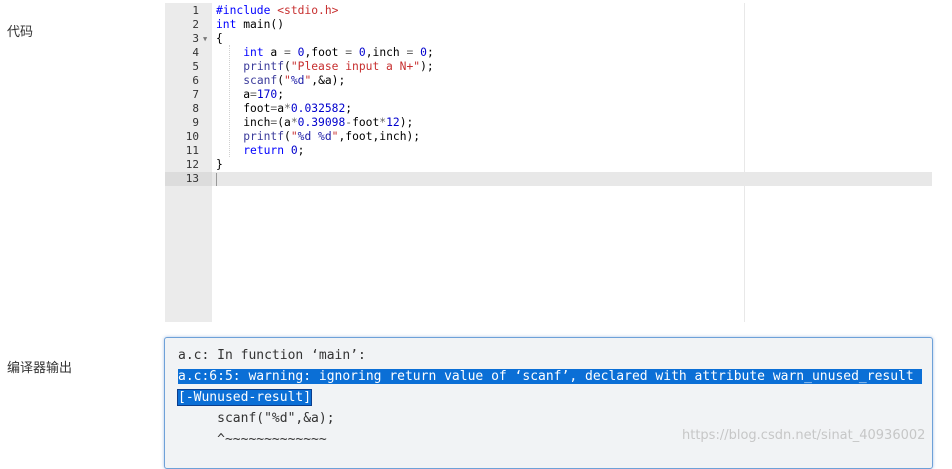  Describe the element at coordinates (548, 165) in the screenshot. I see `code-line: 12}` at that location.